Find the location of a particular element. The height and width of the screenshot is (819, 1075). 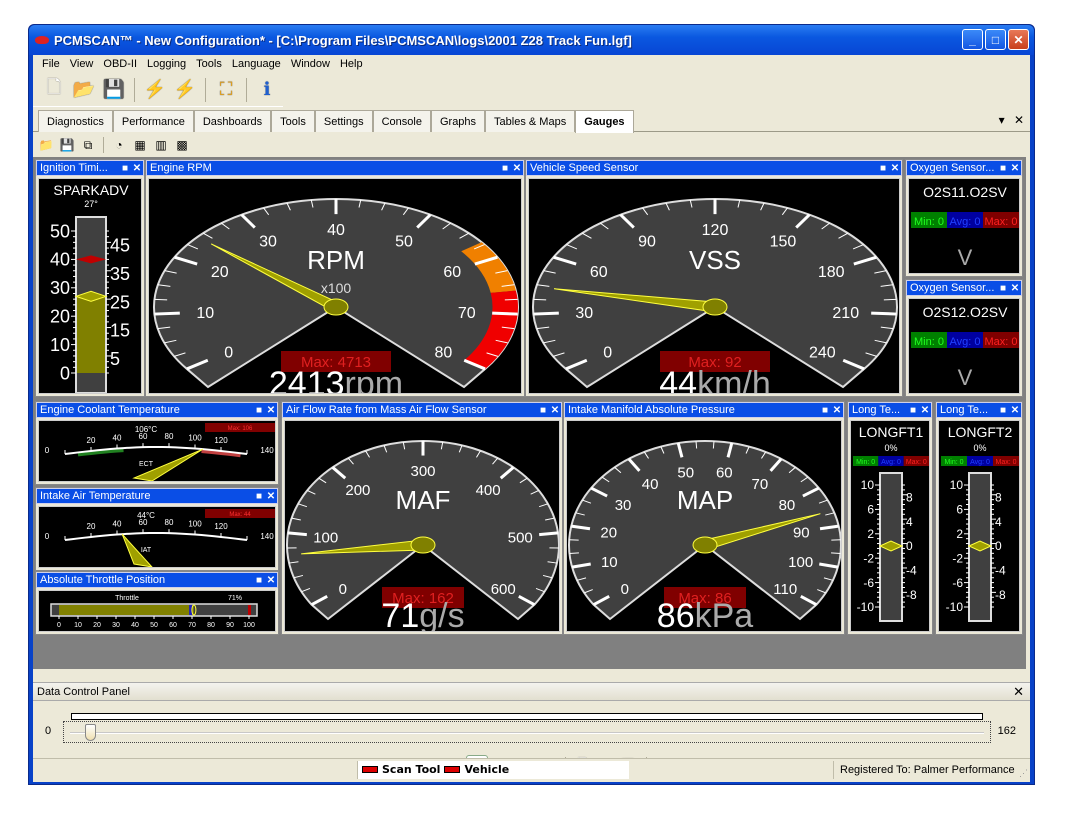

data-control-close-icon: ✕ is located at coordinates (1018, 692).